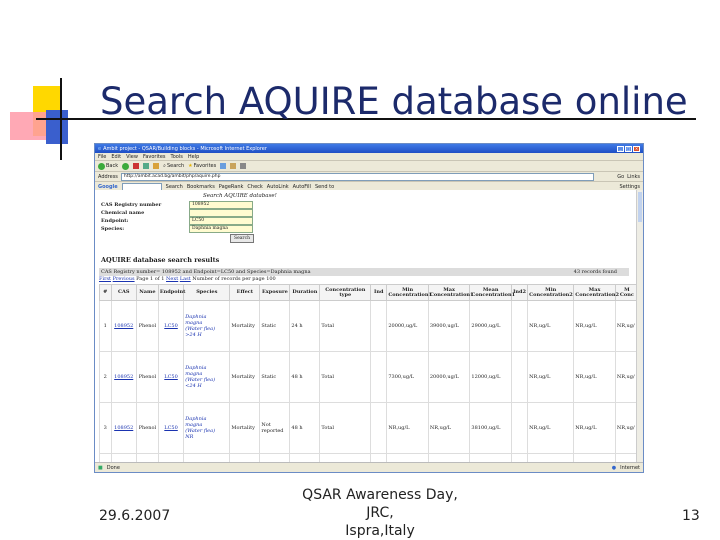 Image resolution: width=720 pixels, height=540 pixels. Describe the element at coordinates (174, 187) in the screenshot. I see `google-search-button: Search` at that location.